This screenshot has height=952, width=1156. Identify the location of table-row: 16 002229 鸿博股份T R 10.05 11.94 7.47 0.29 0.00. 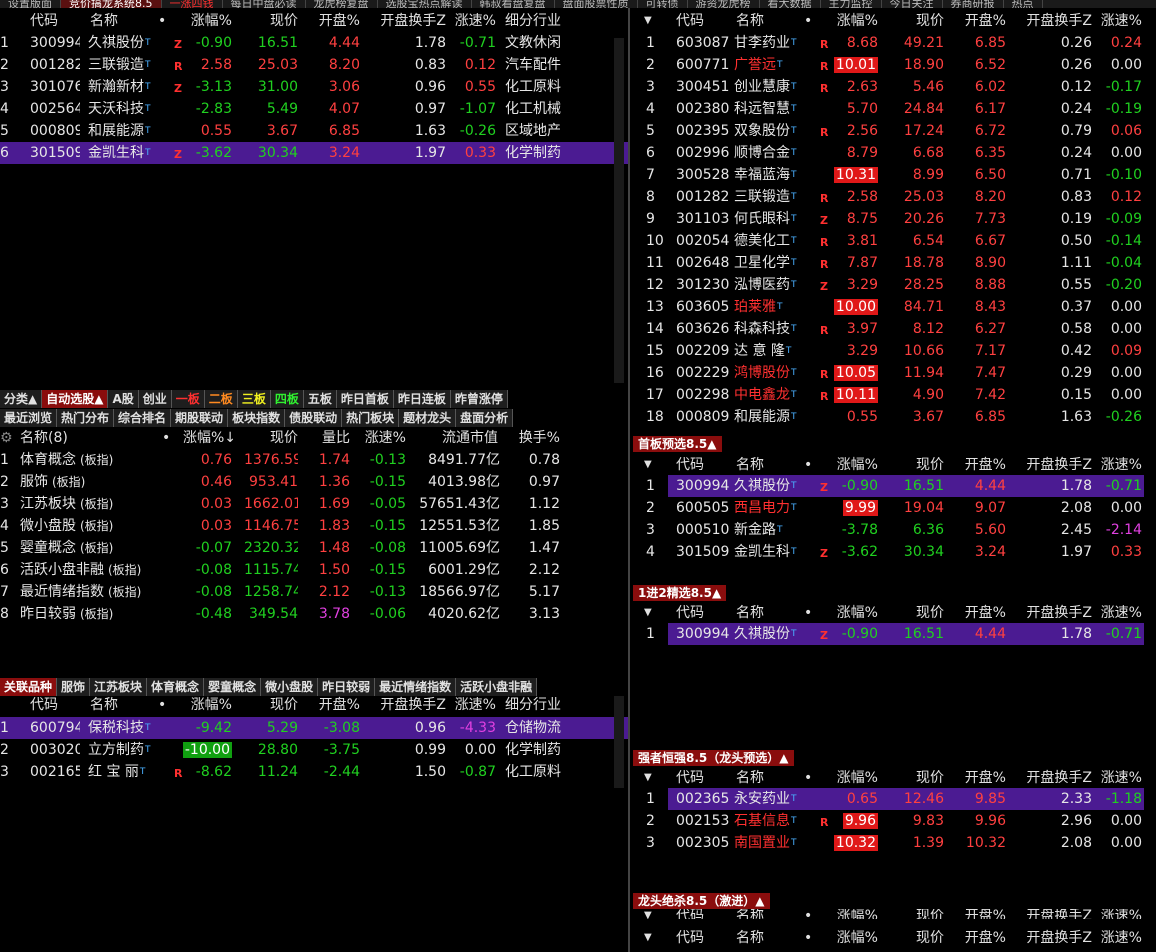
(894, 373).